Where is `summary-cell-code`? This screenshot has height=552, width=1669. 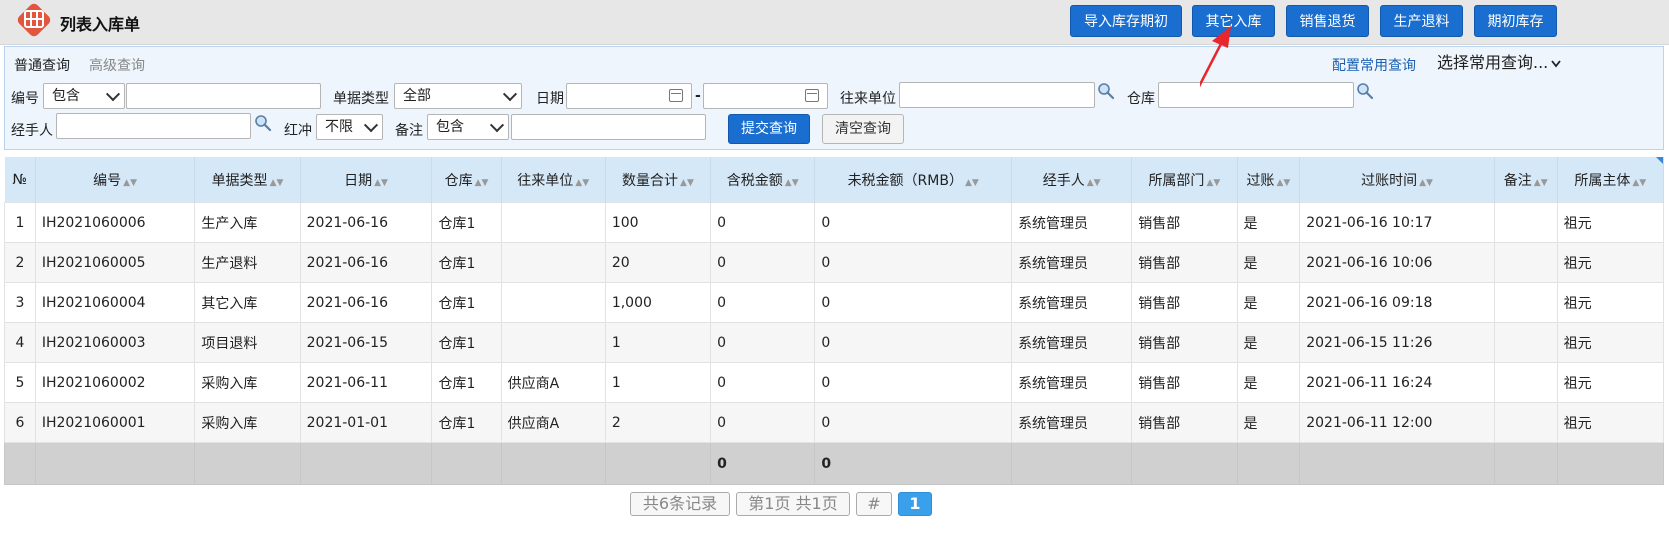 summary-cell-code is located at coordinates (115, 463).